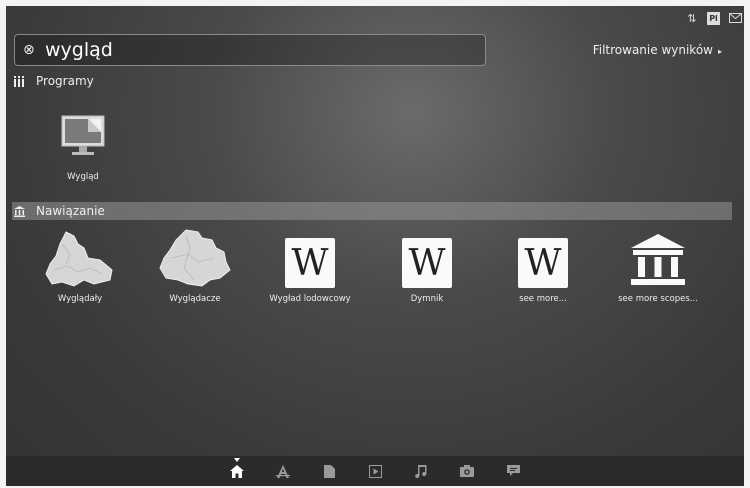 The image size is (750, 488). What do you see at coordinates (372, 211) in the screenshot?
I see `category-header-related: Nawiązanie` at bounding box center [372, 211].